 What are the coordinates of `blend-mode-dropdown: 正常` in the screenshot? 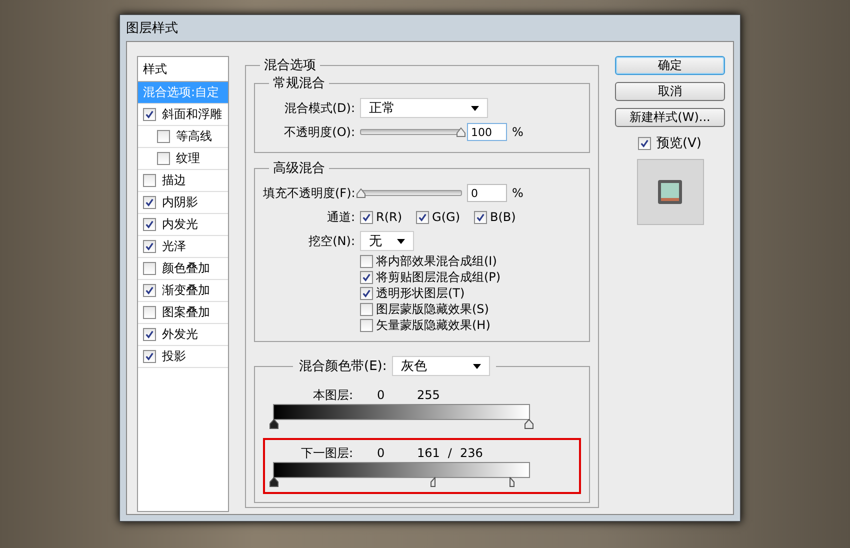 It's located at (424, 108).